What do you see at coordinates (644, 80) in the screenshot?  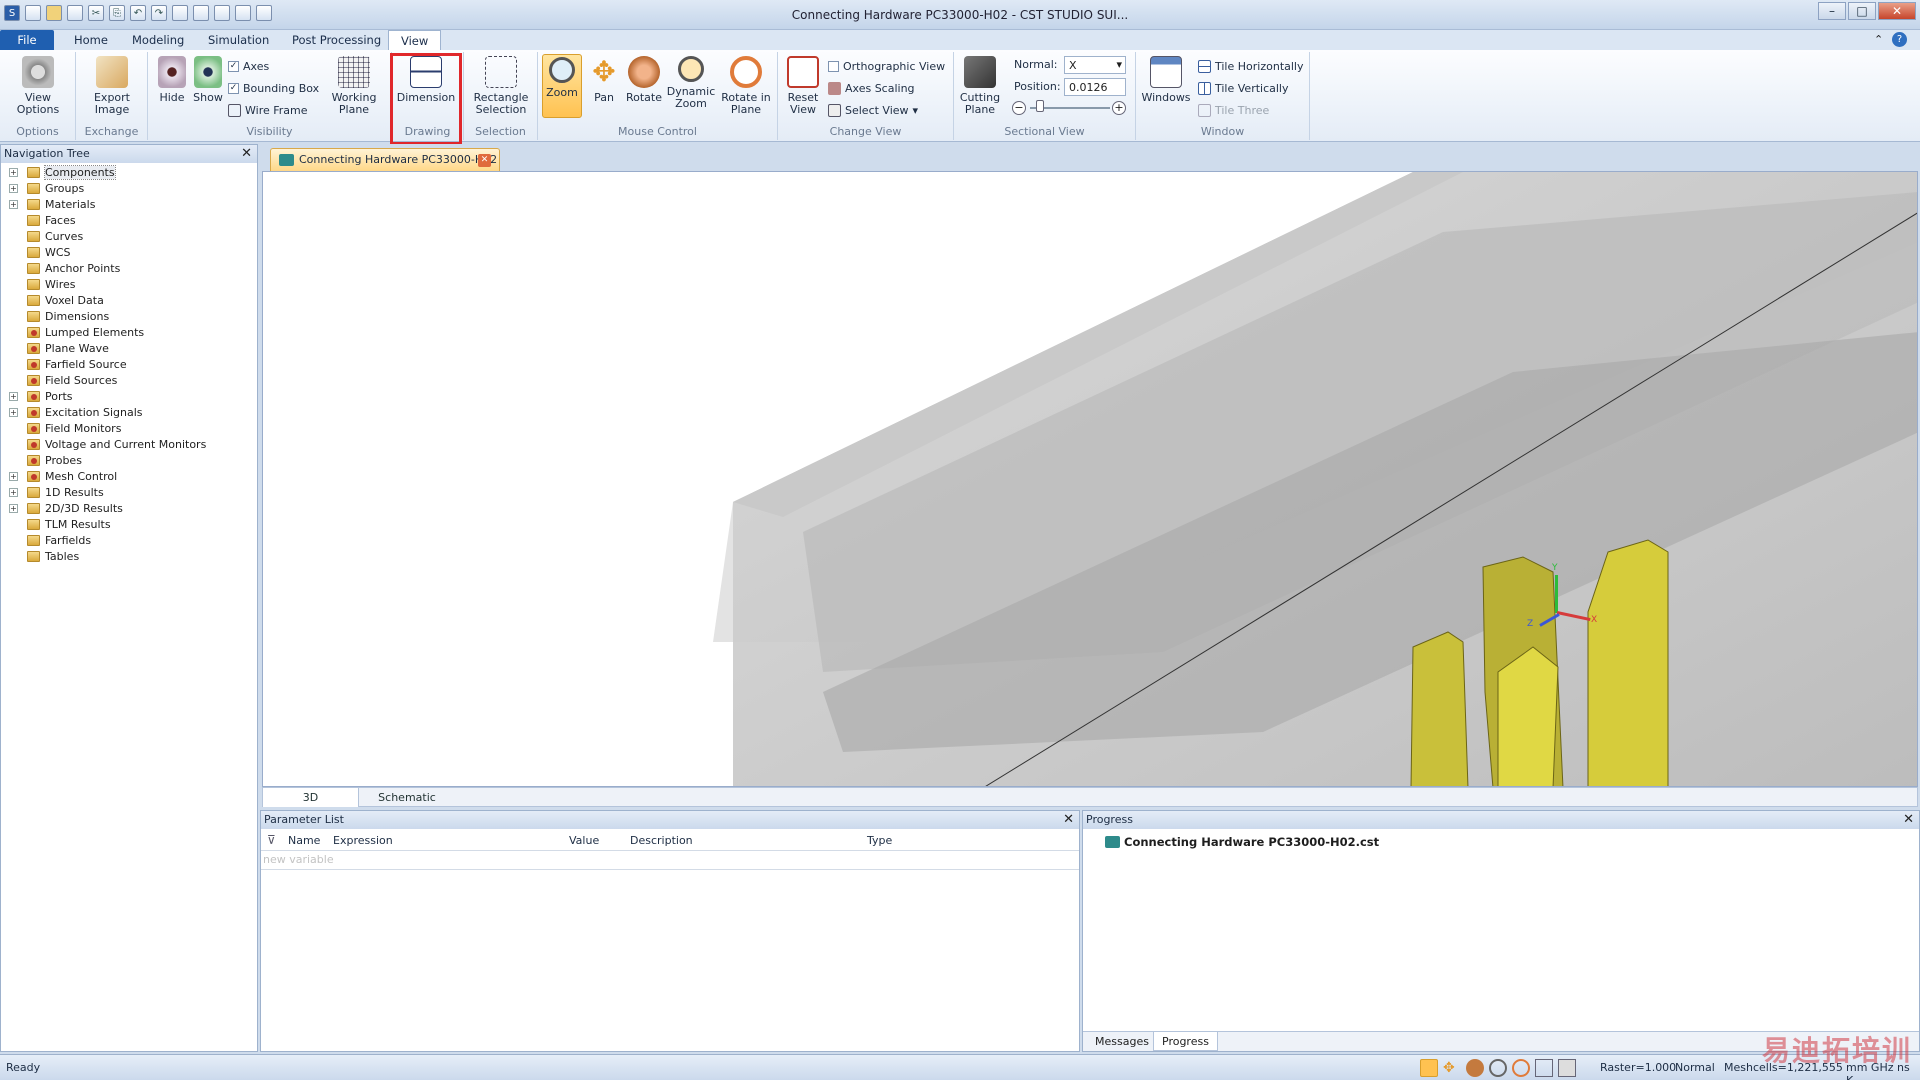 I see `rotate-button: Rotate` at bounding box center [644, 80].